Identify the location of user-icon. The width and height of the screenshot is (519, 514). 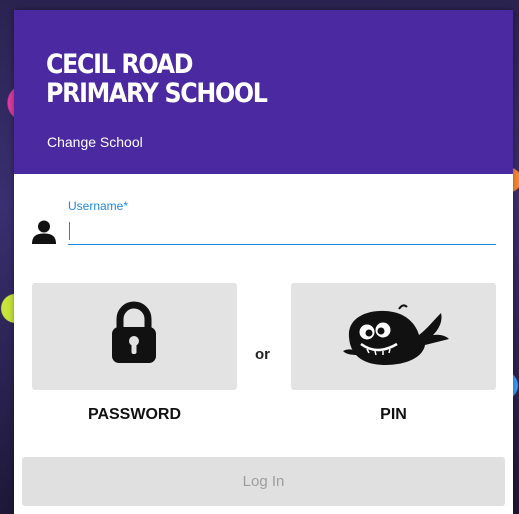
(44, 232).